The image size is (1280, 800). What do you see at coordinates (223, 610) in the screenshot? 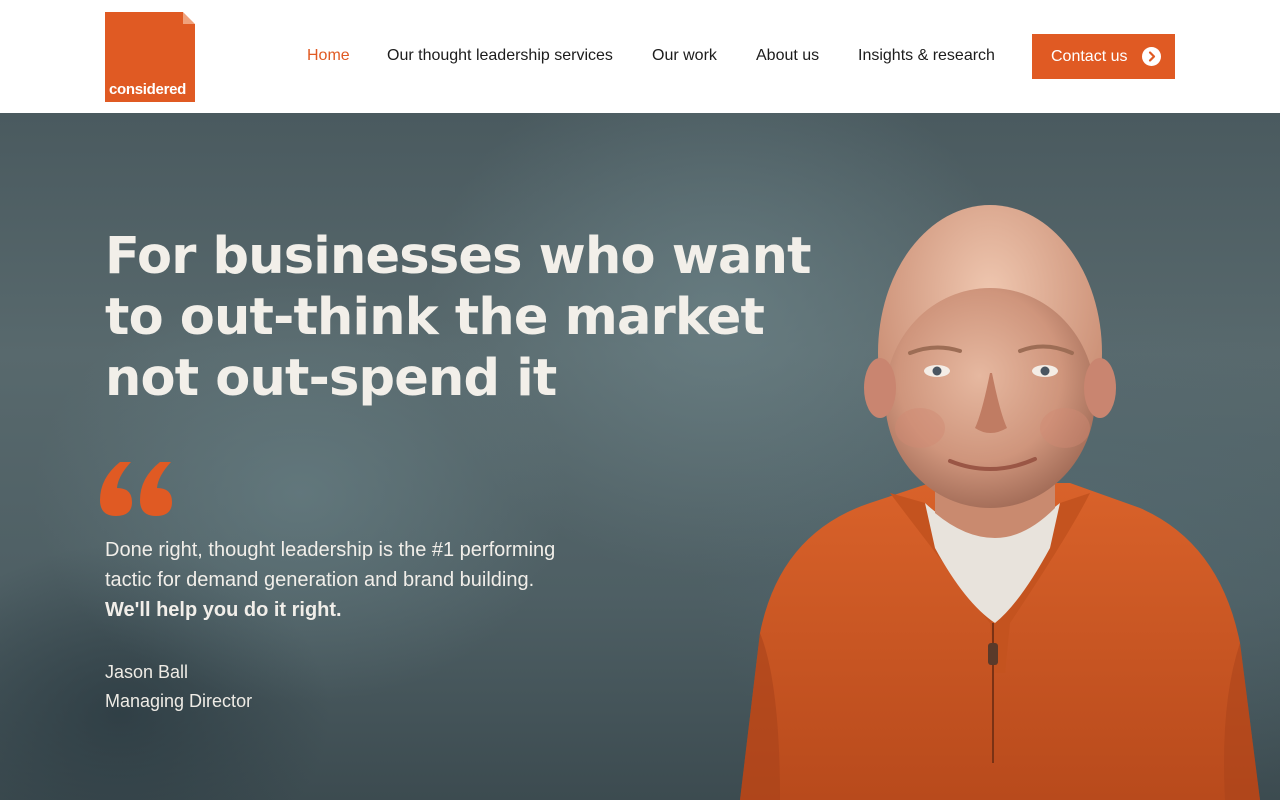
I see `quote-highlight: We'll help you do it right.` at bounding box center [223, 610].